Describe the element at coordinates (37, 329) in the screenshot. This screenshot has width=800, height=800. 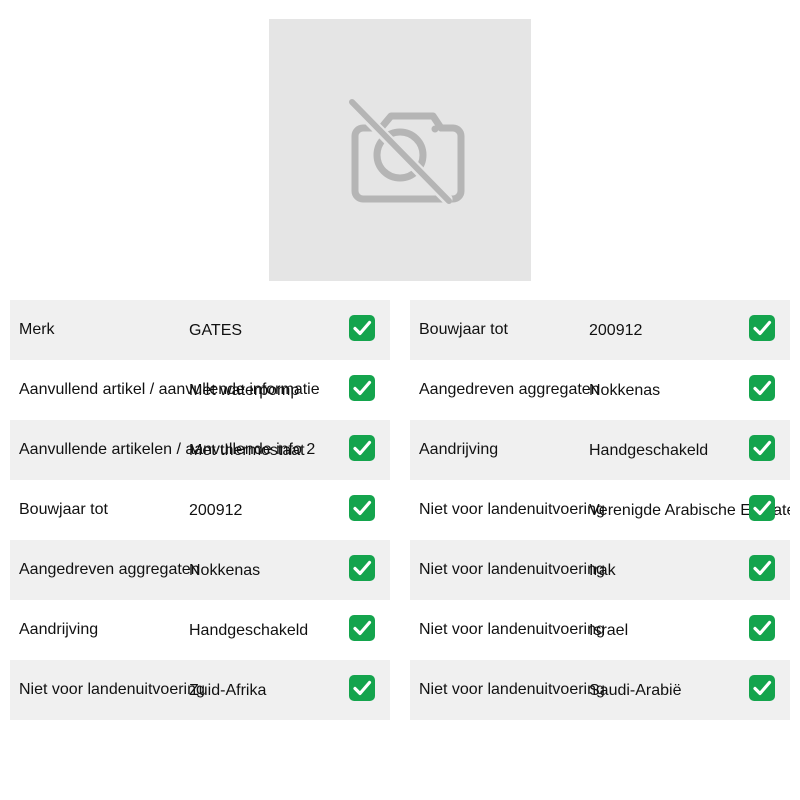
I see `spec-label: Merk` at that location.